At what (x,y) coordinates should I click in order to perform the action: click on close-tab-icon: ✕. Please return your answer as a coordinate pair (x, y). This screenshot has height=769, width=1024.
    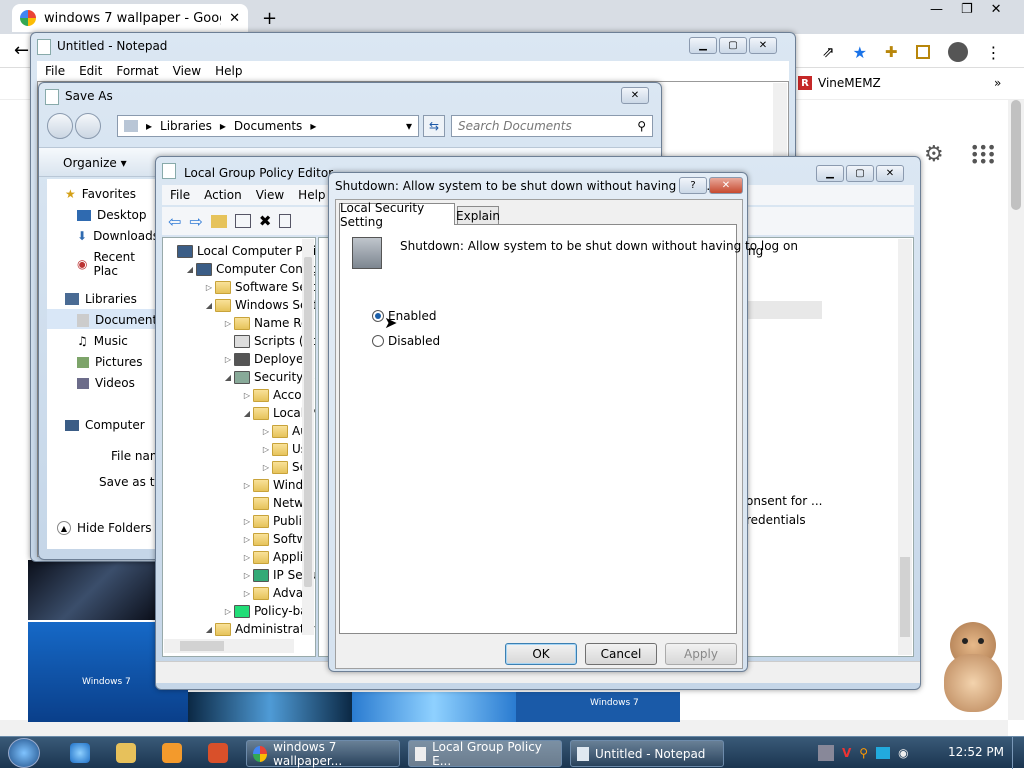
    Looking at the image, I should click on (234, 18).